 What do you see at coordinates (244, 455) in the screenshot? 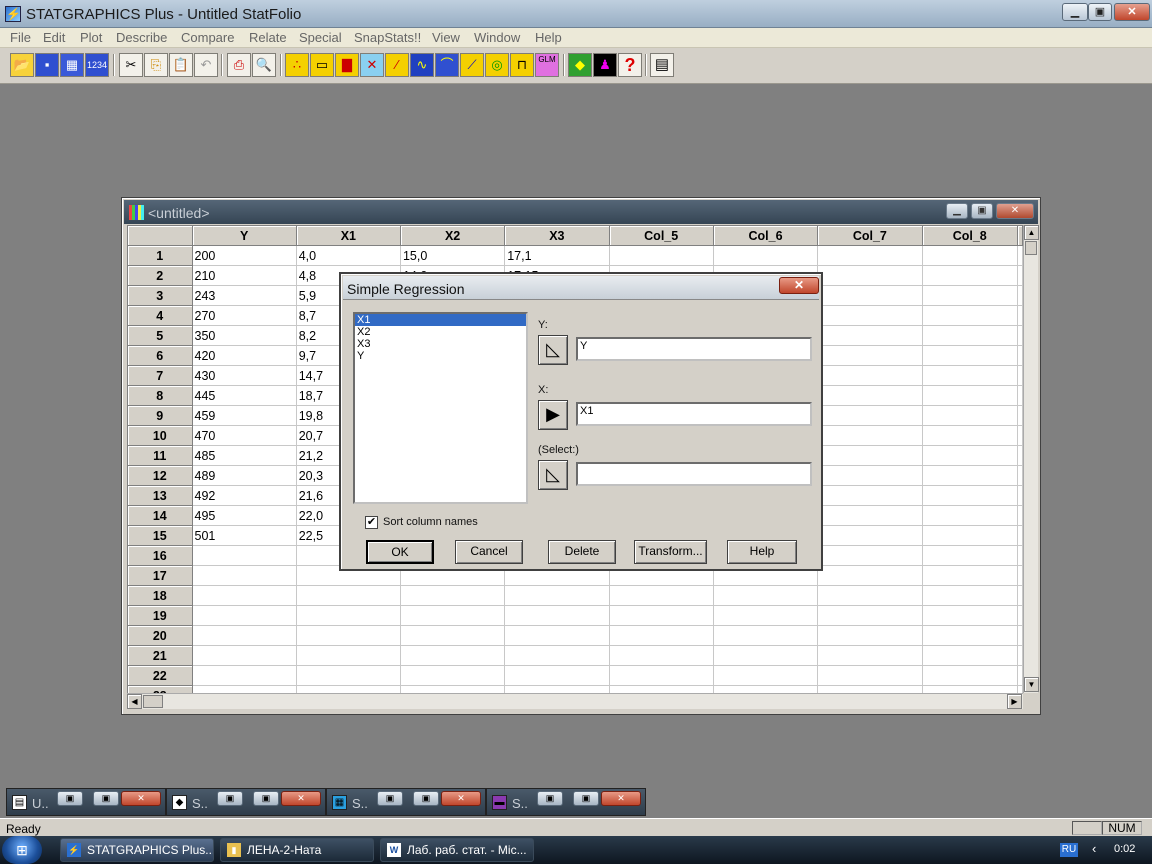
I see `data-cell: 485` at bounding box center [244, 455].